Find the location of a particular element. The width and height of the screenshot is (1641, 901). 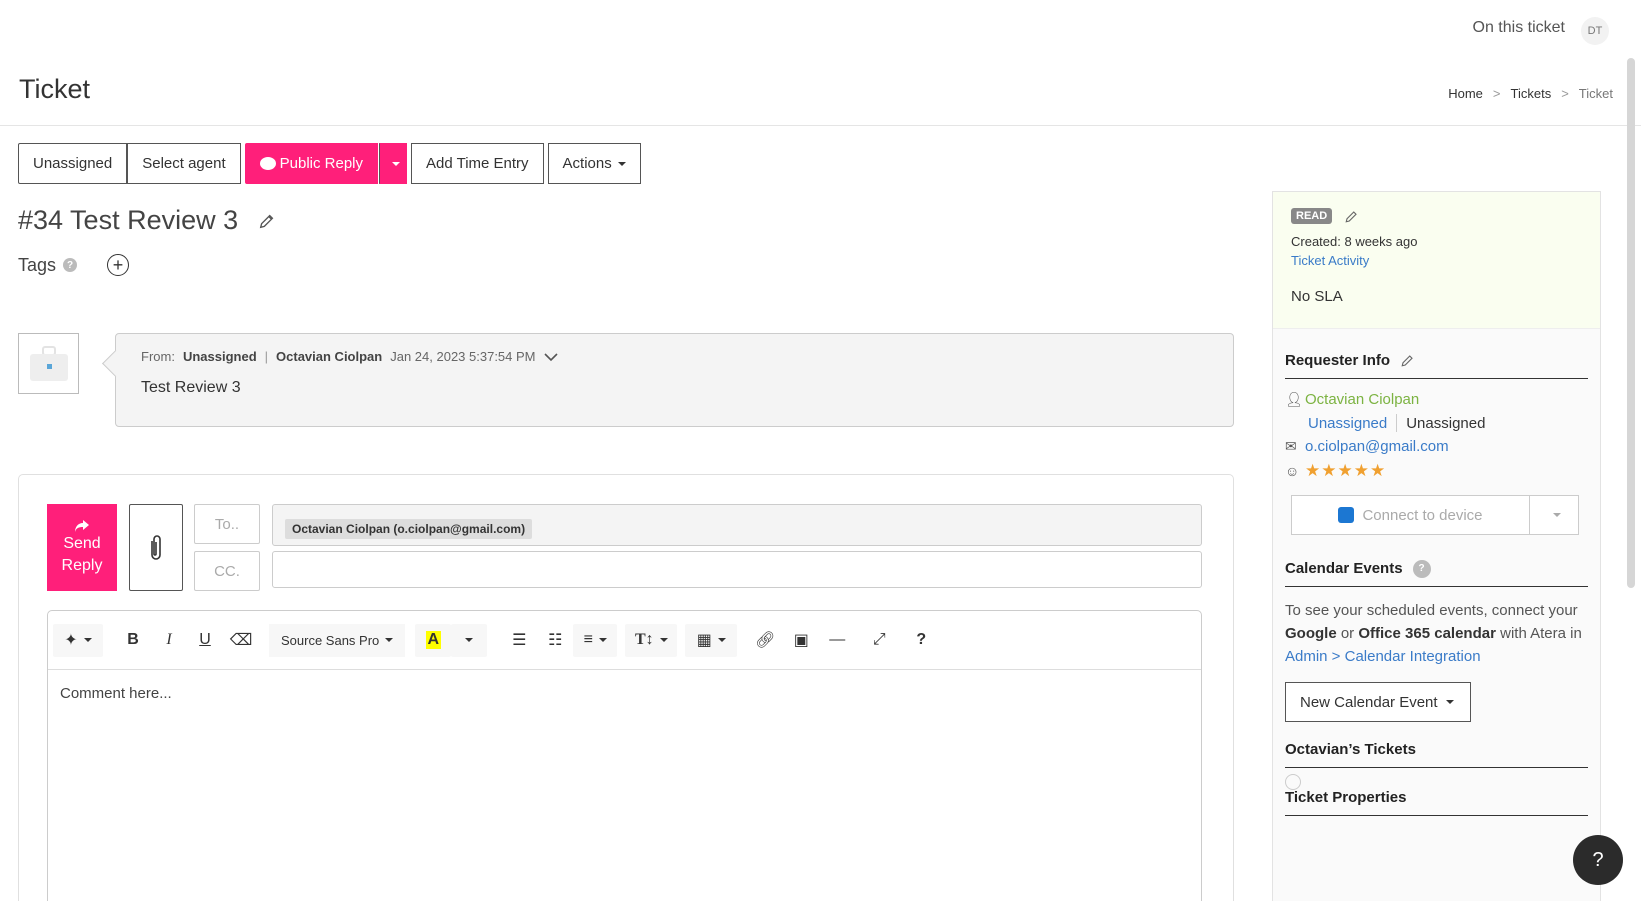

page-scrollbar is located at coordinates (1631, 323).